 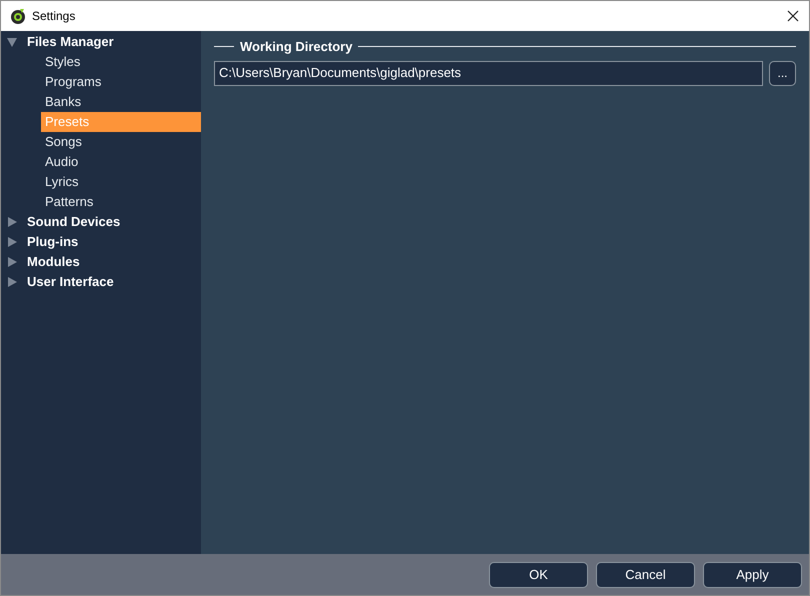 What do you see at coordinates (74, 222) in the screenshot?
I see `tree-item: Sound Devices` at bounding box center [74, 222].